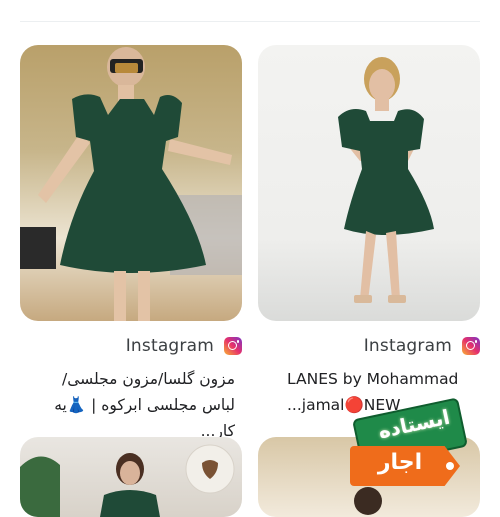  I want to click on dress-photo-right, so click(386, 180).